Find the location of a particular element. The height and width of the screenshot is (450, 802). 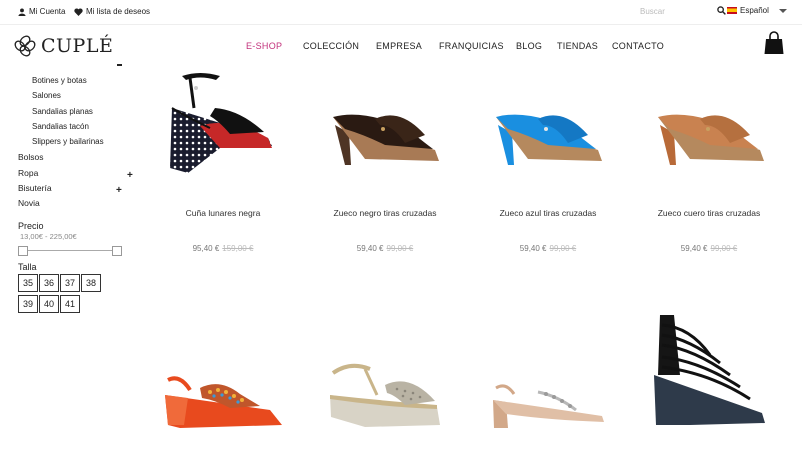

product-name: Cuña lunares negra is located at coordinates (223, 213).